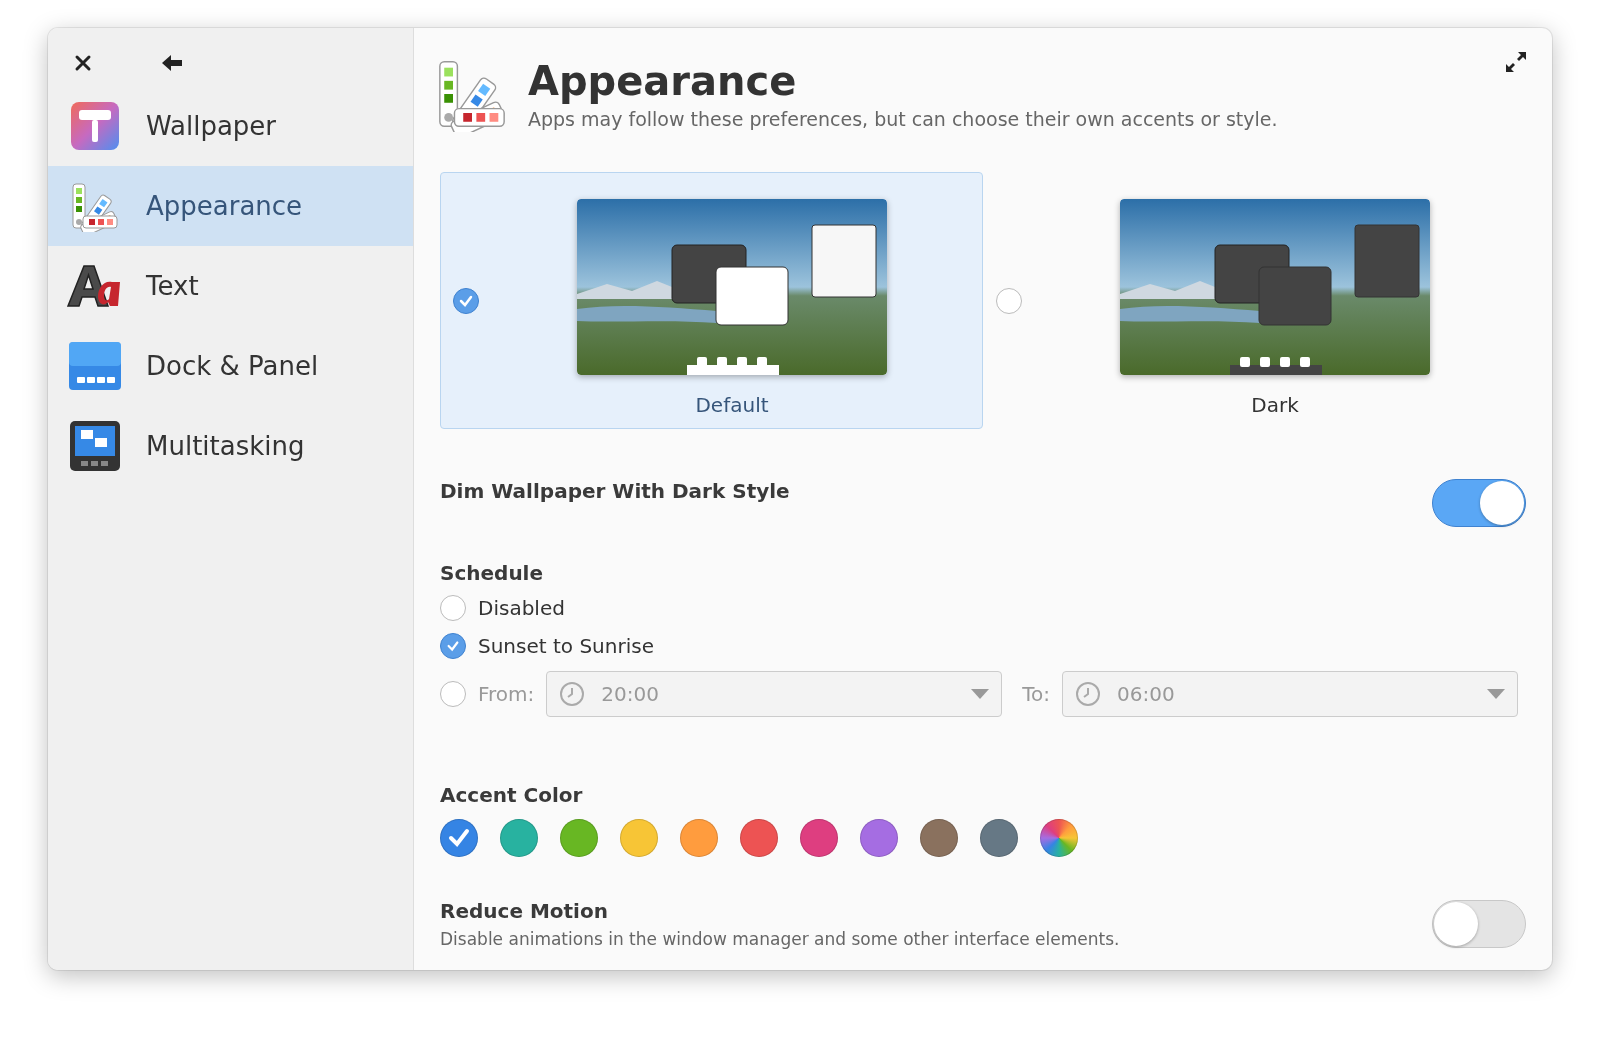  What do you see at coordinates (172, 63) in the screenshot?
I see `back-arrow-icon` at bounding box center [172, 63].